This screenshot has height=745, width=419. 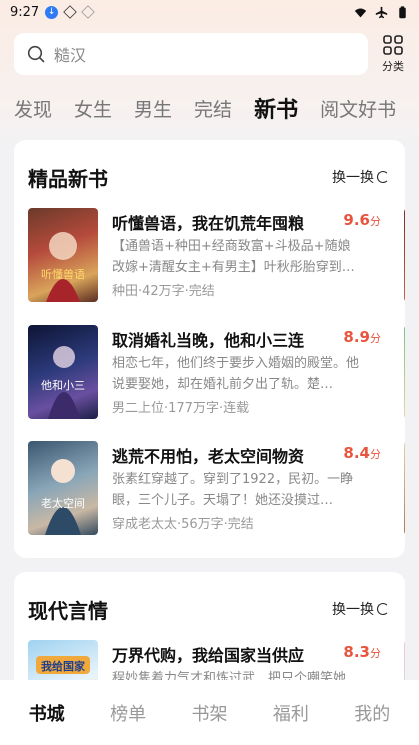 I want to click on book-meta: 男二上位·177万字·连载, so click(x=181, y=408).